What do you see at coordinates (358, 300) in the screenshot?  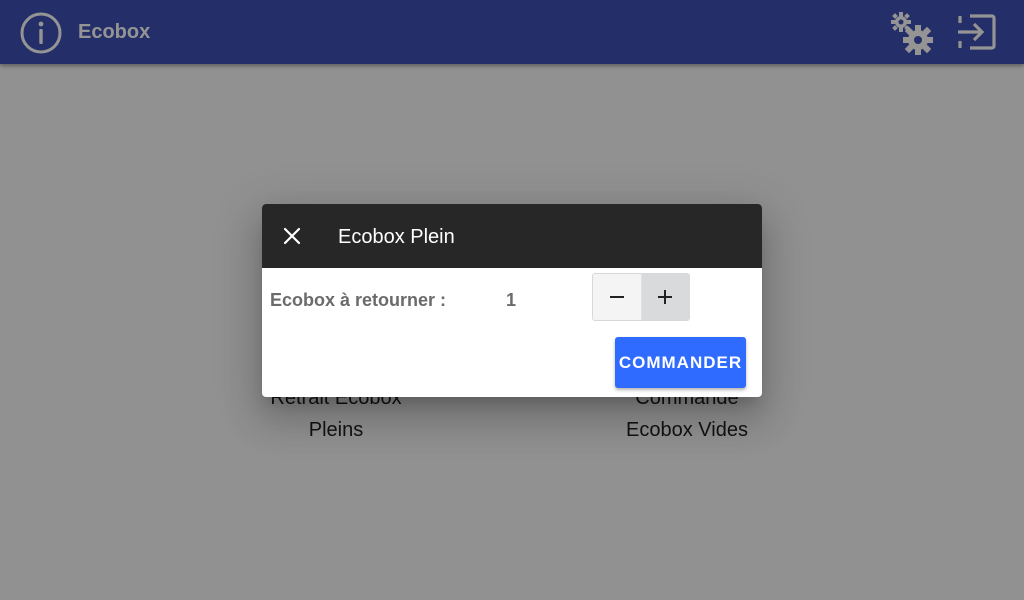 I see `quantity-label: Ecobox à retourner :` at bounding box center [358, 300].